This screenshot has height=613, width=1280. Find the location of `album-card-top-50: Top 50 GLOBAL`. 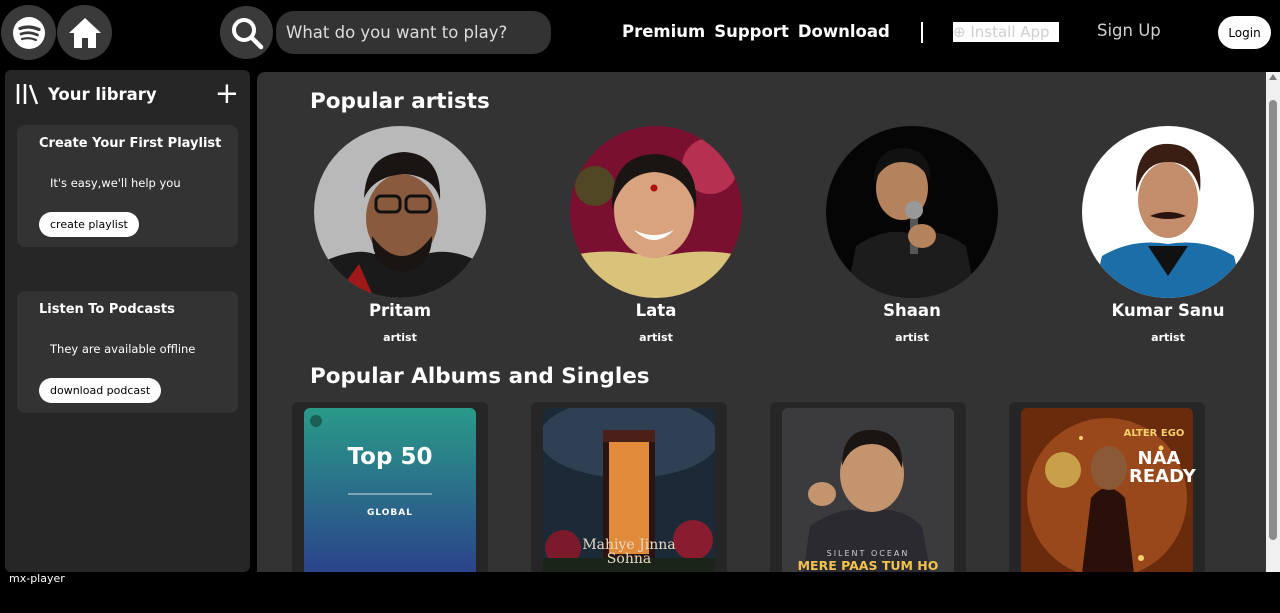

album-card-top-50: Top 50 GLOBAL is located at coordinates (390, 487).